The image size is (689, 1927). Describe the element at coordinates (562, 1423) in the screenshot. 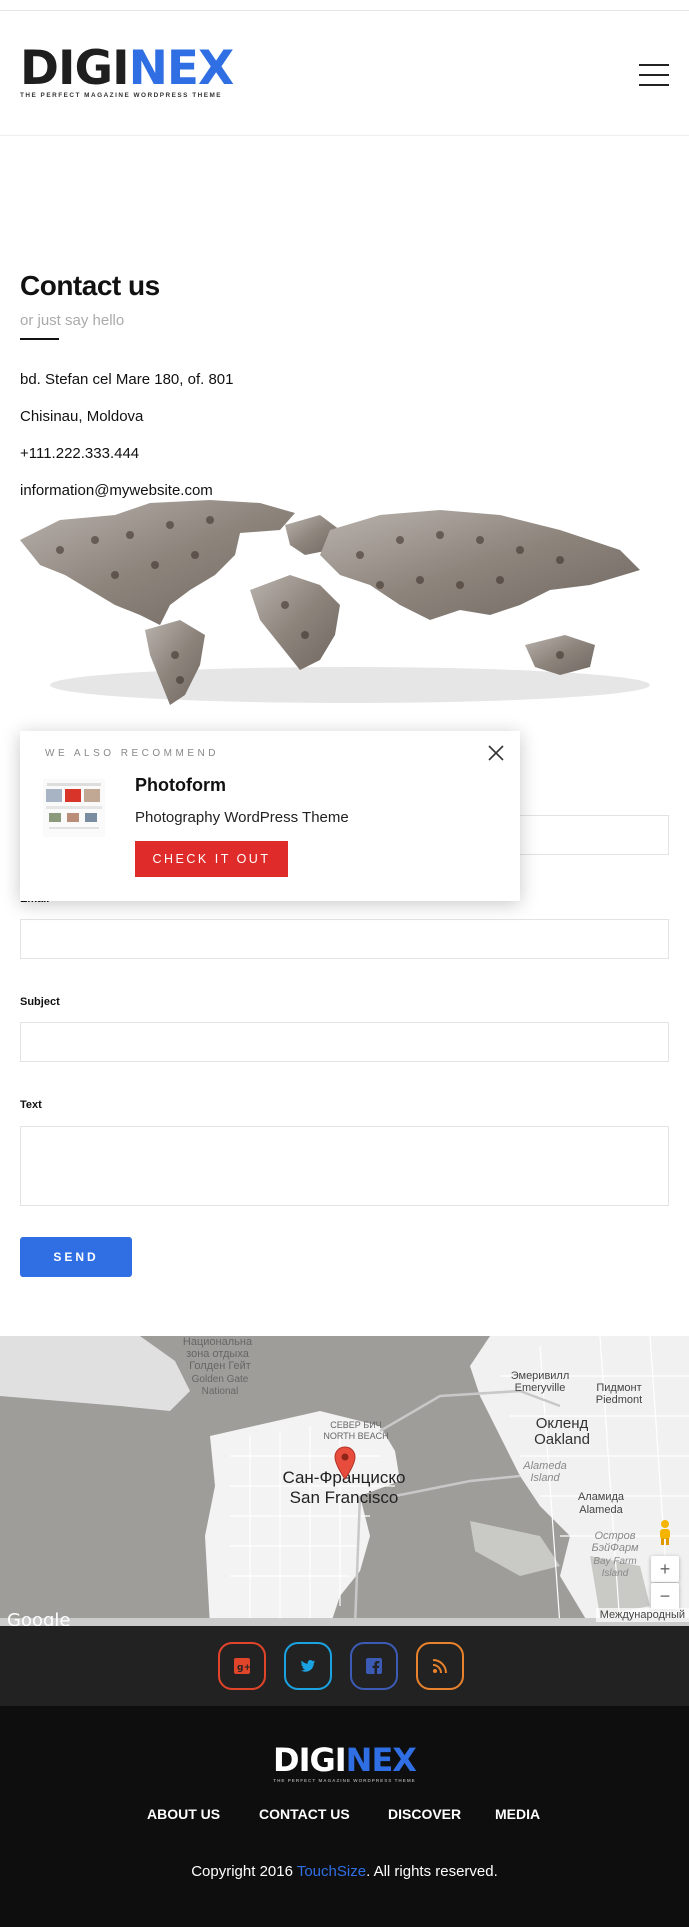

I see `map-label-oakland-ru: Окленд` at that location.